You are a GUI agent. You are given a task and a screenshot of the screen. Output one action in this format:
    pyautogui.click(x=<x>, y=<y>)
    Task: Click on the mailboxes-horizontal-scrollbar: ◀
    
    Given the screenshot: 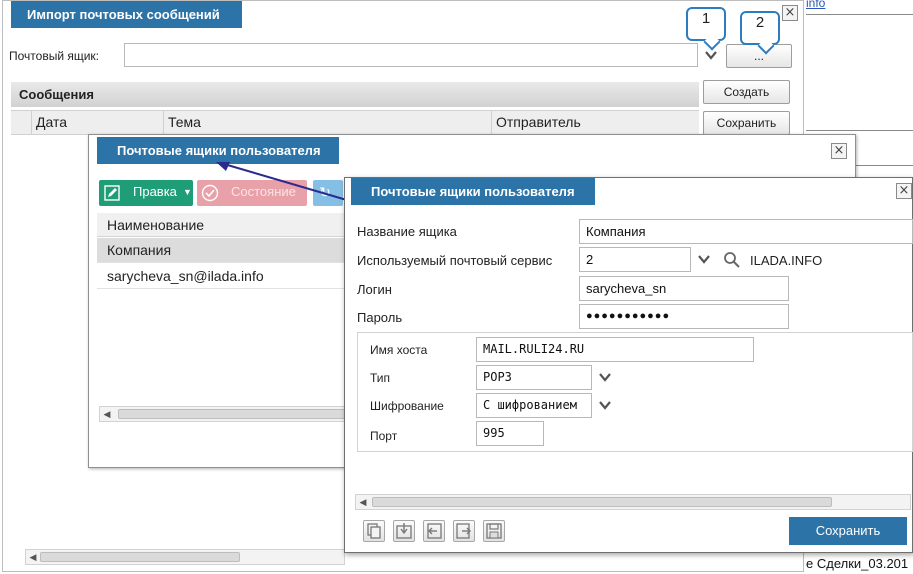 What is the action you would take?
    pyautogui.click(x=224, y=414)
    